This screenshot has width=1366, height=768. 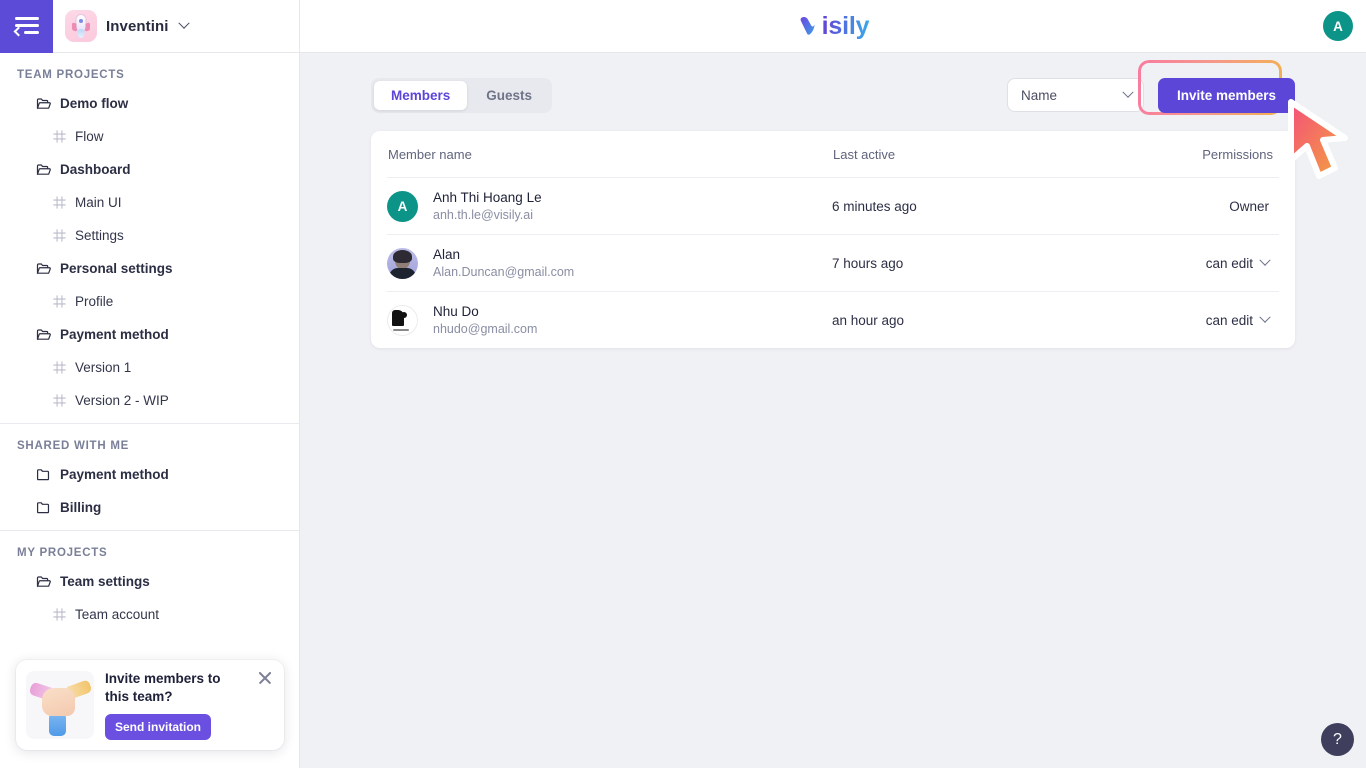 I want to click on sidebar-item-profile: Profile, so click(x=149, y=301).